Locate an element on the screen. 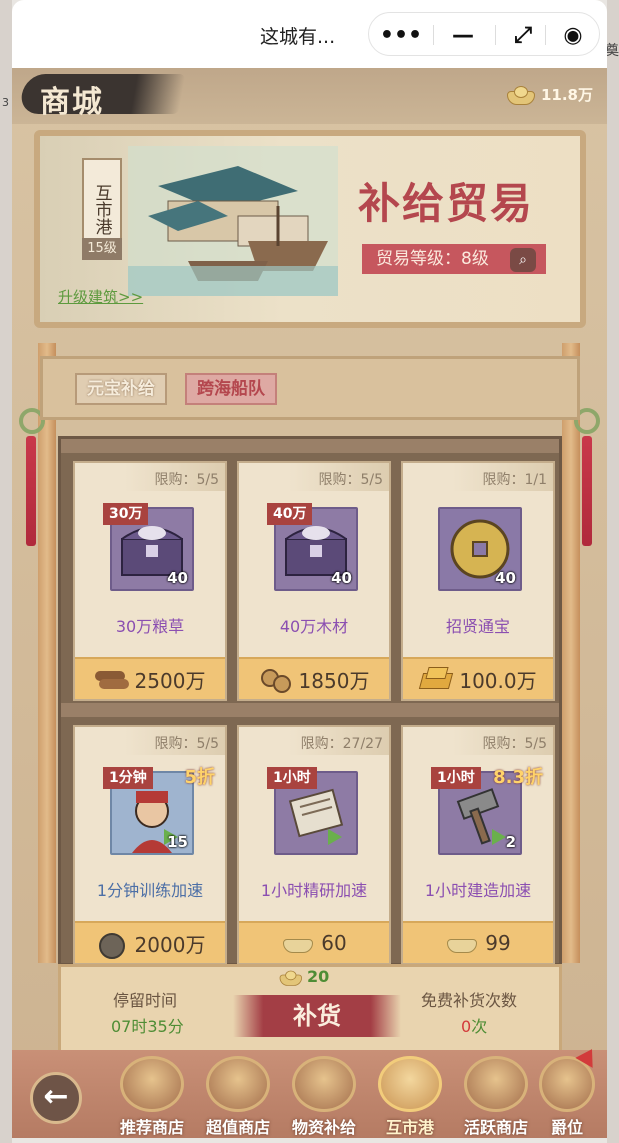 The width and height of the screenshot is (619, 1143). price-value: 99 is located at coordinates (498, 943).